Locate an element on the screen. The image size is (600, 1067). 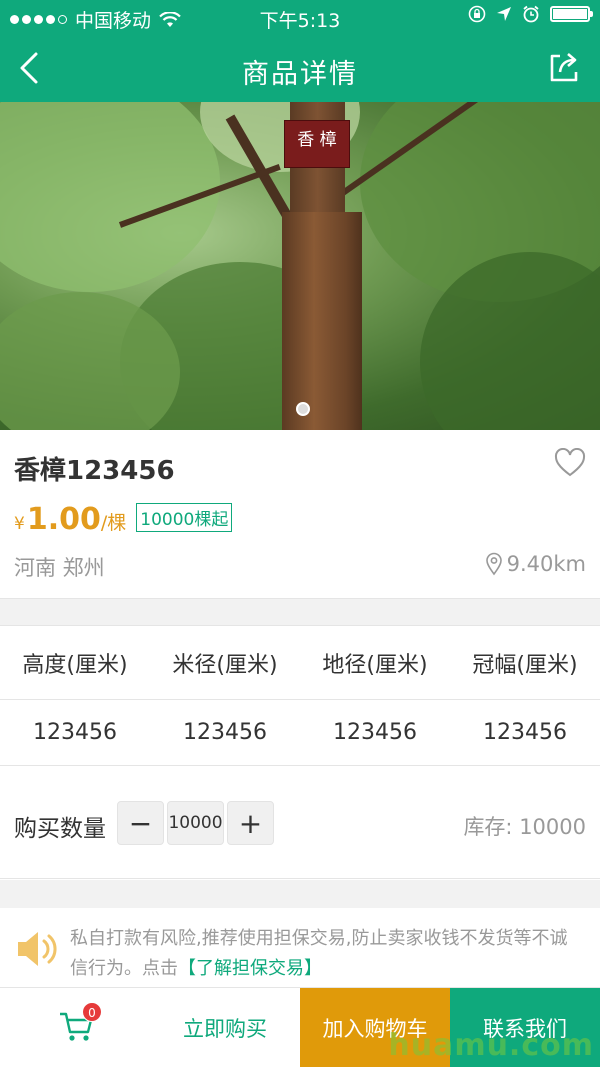
favorite-button is located at coordinates (570, 462).